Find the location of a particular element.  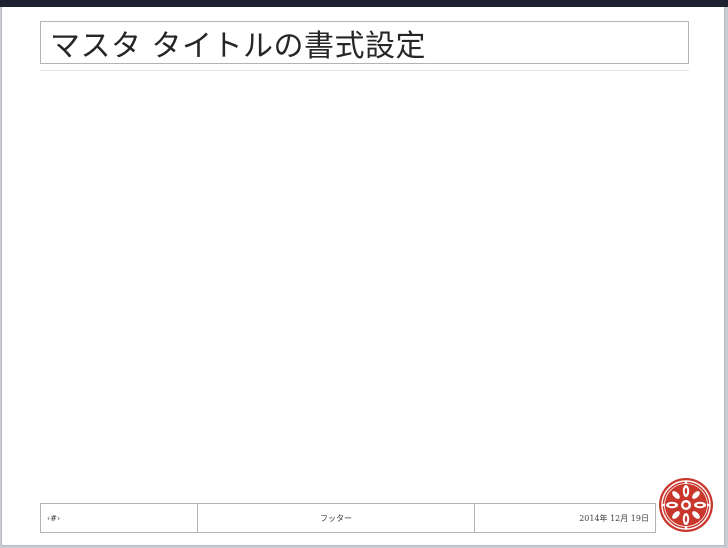

title-text: マスタ タイトルの書式設定 is located at coordinates (238, 46).